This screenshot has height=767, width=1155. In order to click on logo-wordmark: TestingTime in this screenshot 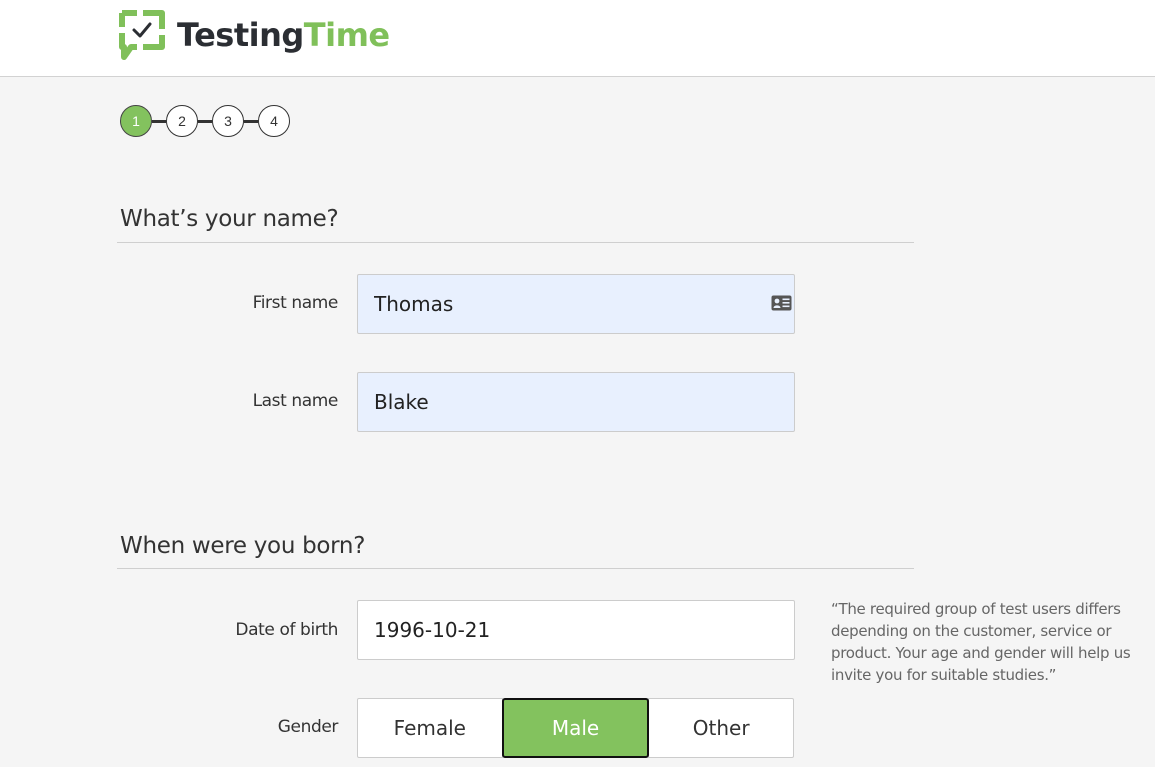, I will do `click(283, 35)`.